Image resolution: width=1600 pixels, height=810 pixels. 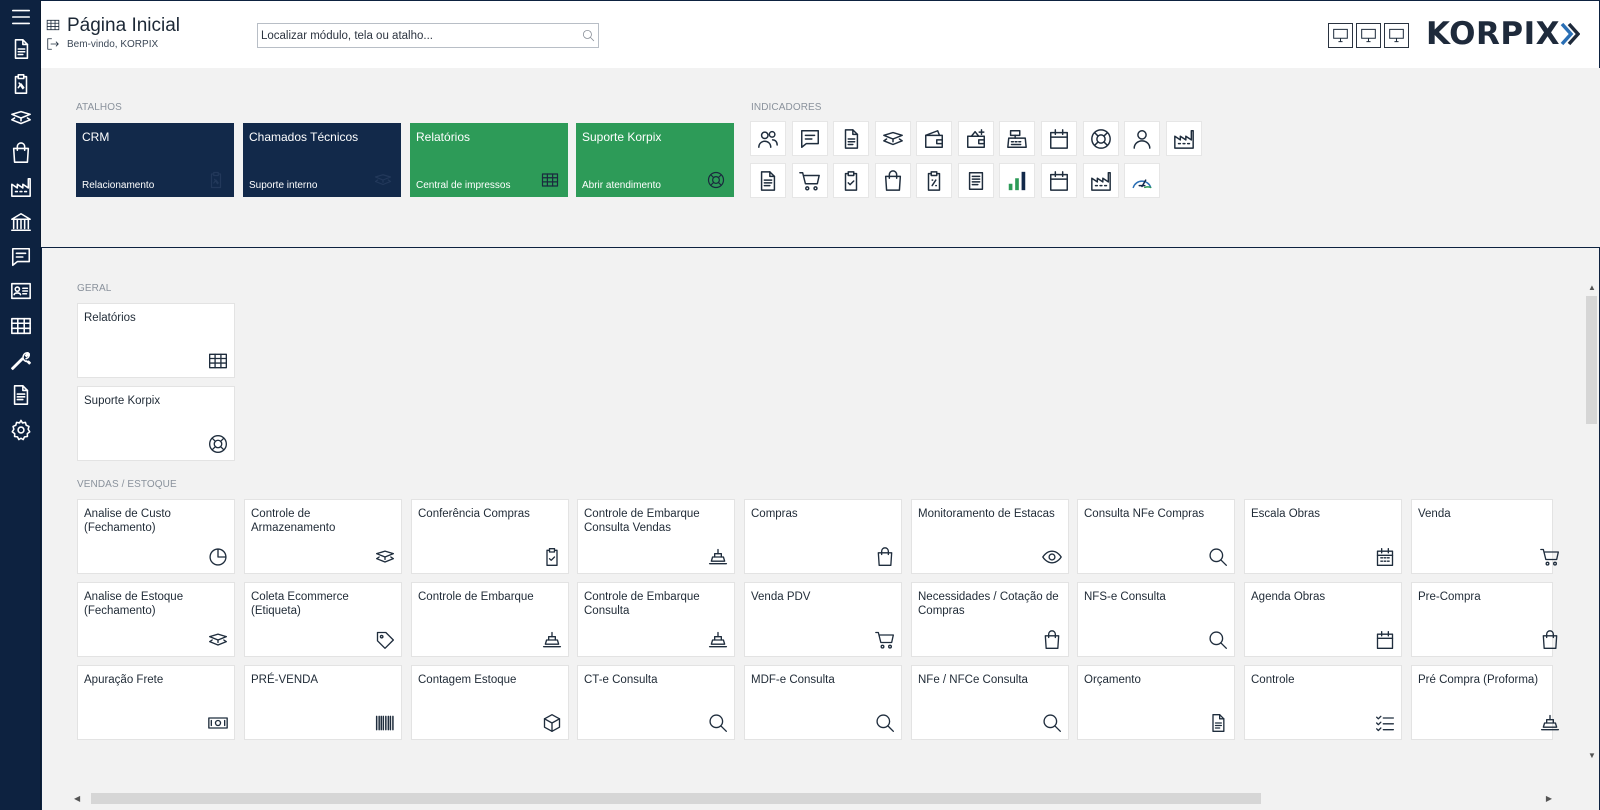 What do you see at coordinates (934, 138) in the screenshot?
I see `indicator-wallet` at bounding box center [934, 138].